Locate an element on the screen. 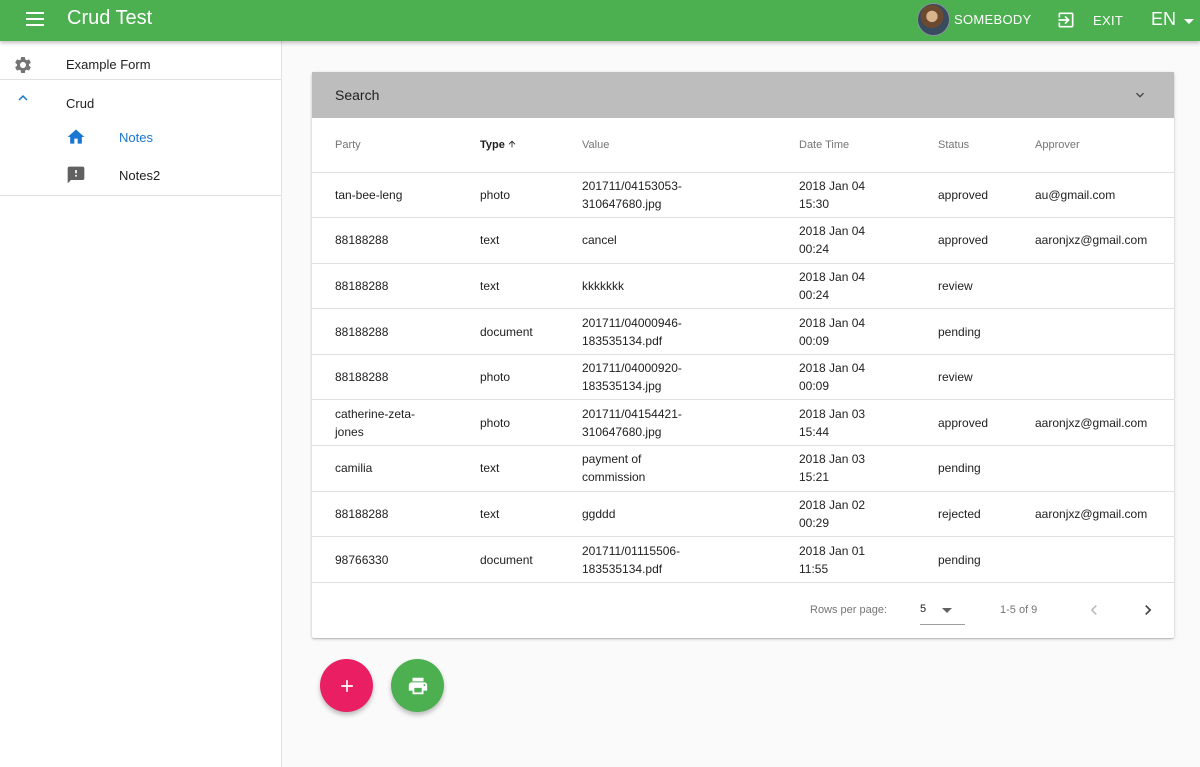 This screenshot has width=1200, height=767. rows-per-page-select: 5 is located at coordinates (942, 613).